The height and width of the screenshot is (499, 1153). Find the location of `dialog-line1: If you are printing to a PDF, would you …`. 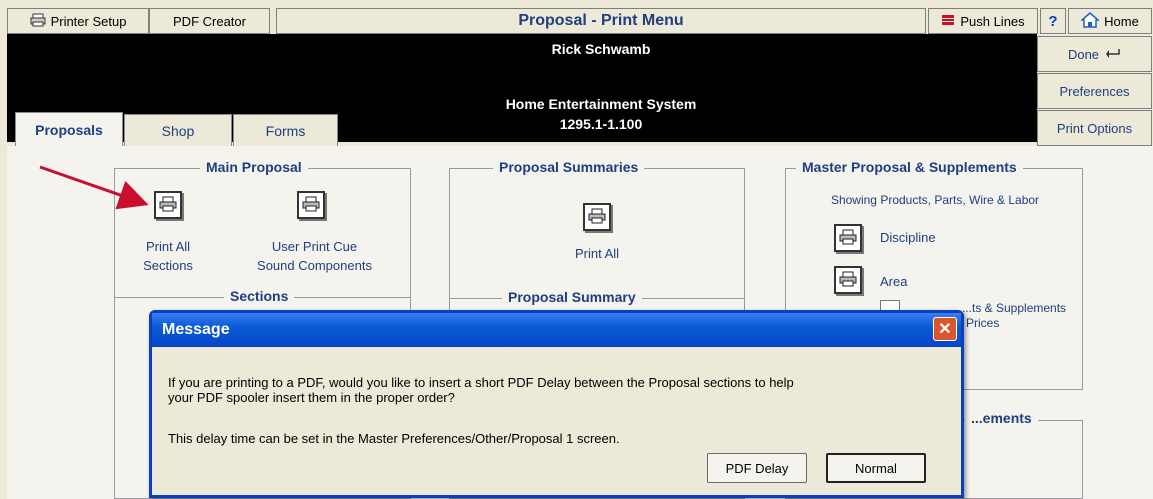

dialog-line1: If you are printing to a PDF, would you … is located at coordinates (481, 382).